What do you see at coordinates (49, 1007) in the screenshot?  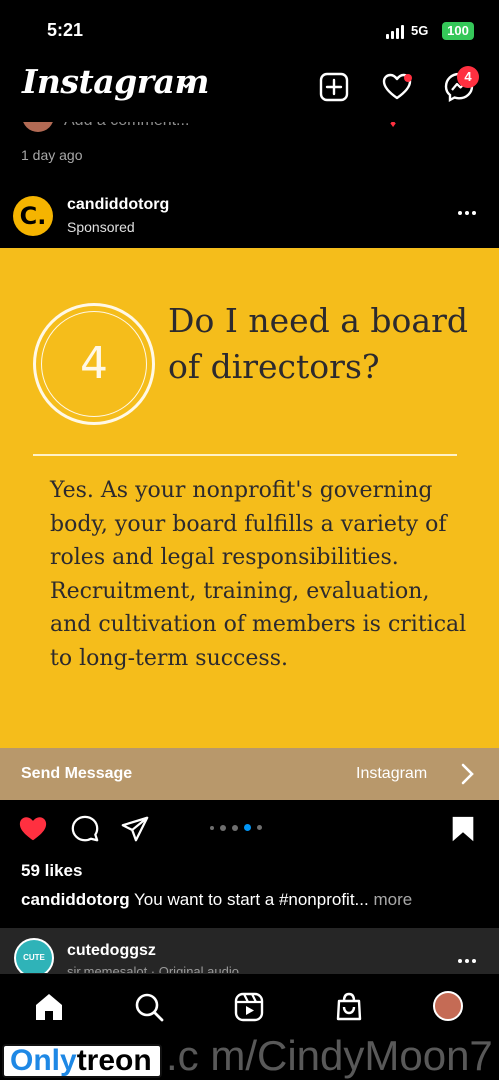 I see `home-icon` at bounding box center [49, 1007].